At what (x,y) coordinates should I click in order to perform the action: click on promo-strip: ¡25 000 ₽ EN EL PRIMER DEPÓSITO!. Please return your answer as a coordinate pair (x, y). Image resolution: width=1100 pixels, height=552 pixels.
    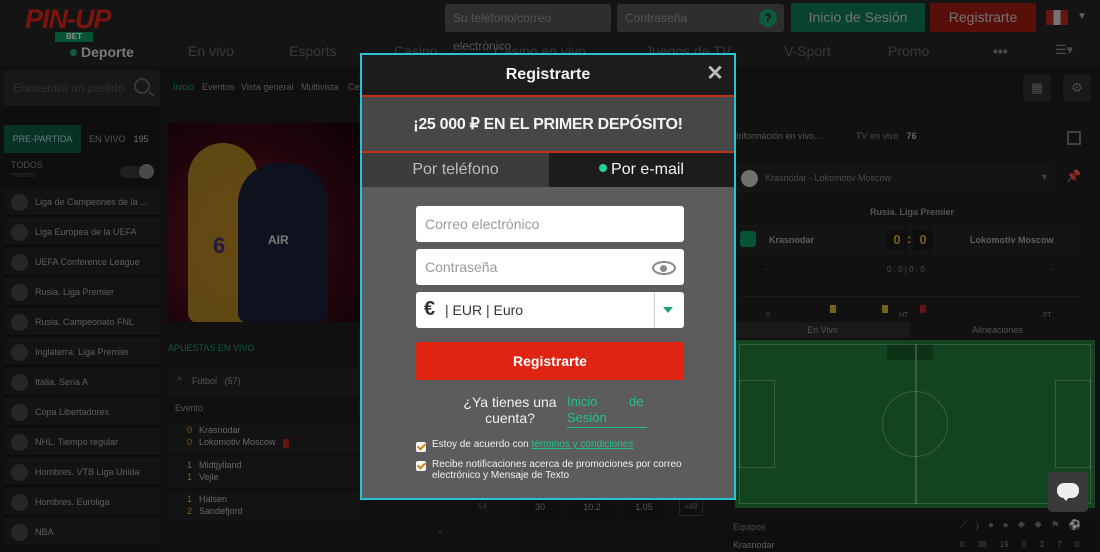
    Looking at the image, I should click on (548, 124).